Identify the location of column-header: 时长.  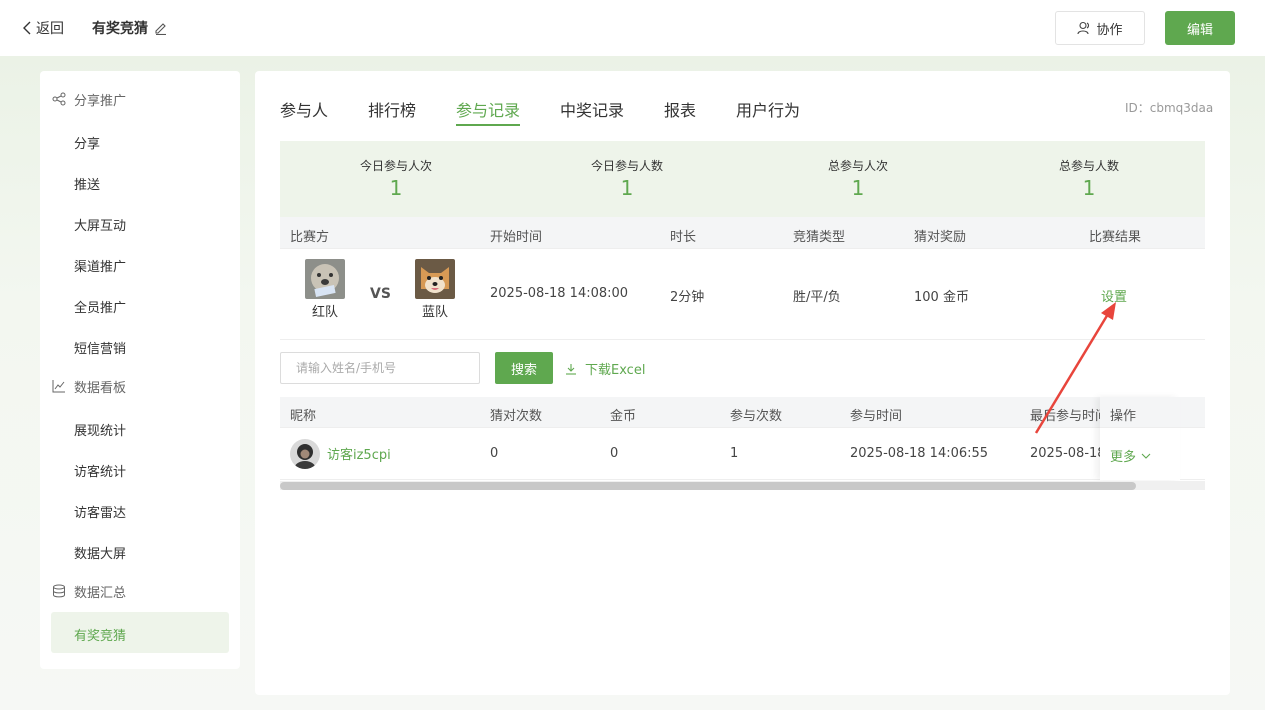
(683, 237).